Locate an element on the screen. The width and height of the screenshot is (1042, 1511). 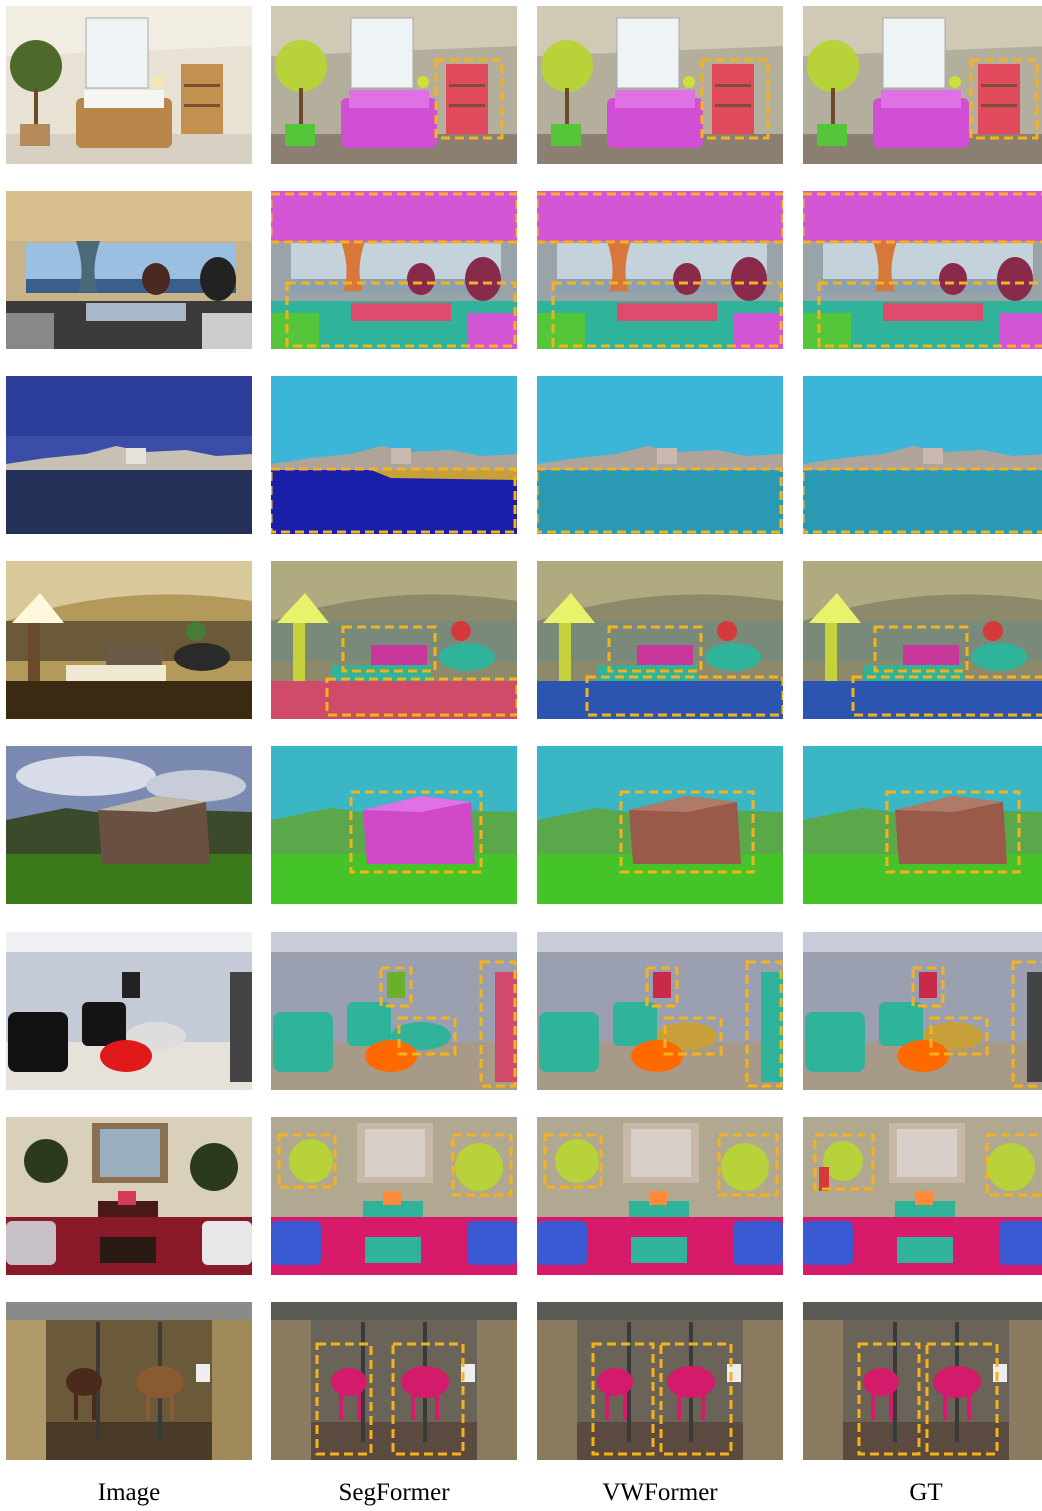
cell-barn-gt is located at coordinates (922, 825).